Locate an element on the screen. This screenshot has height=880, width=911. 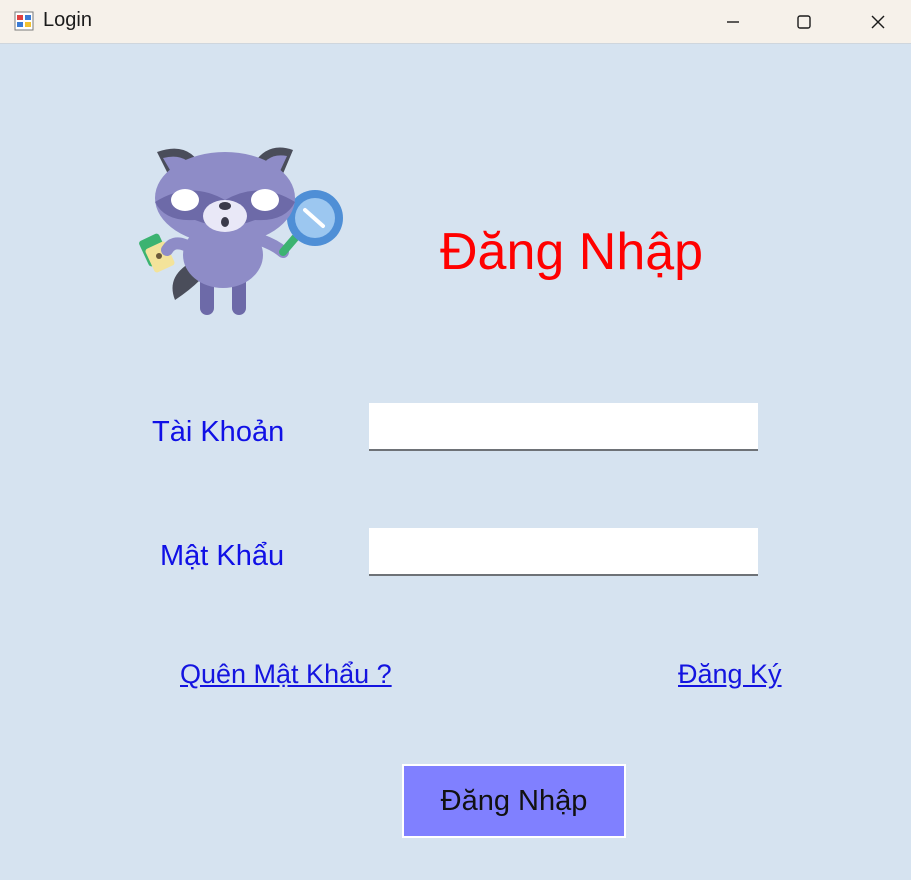
app-icon is located at coordinates (24, 21).